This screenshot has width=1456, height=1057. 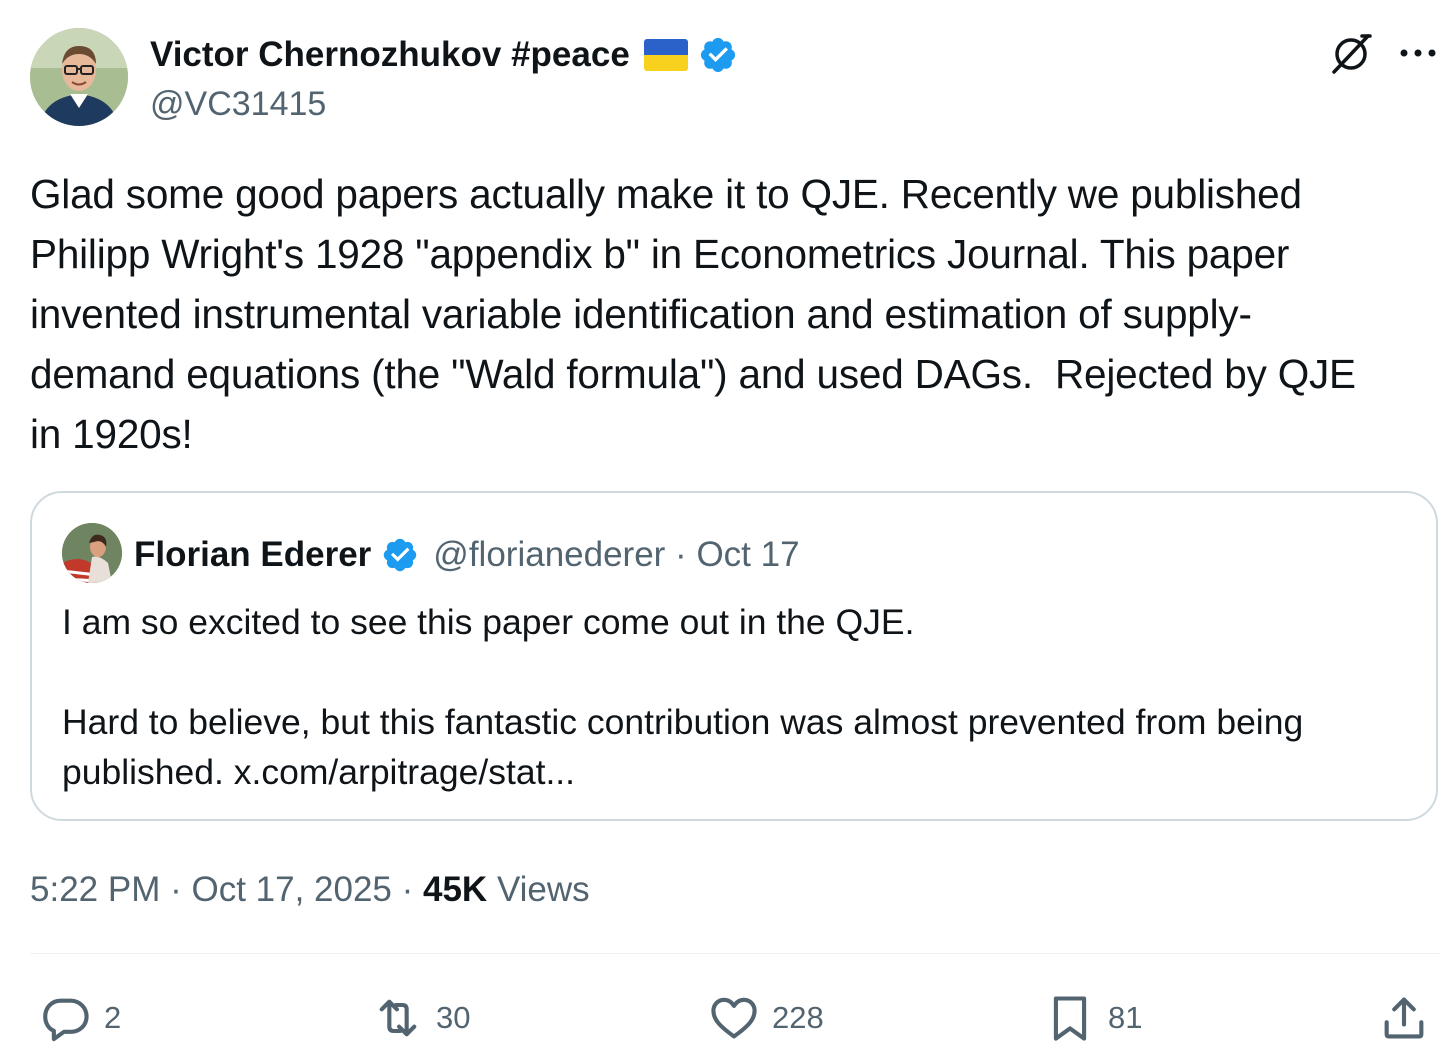 I want to click on quote-author-avatar, so click(x=92, y=553).